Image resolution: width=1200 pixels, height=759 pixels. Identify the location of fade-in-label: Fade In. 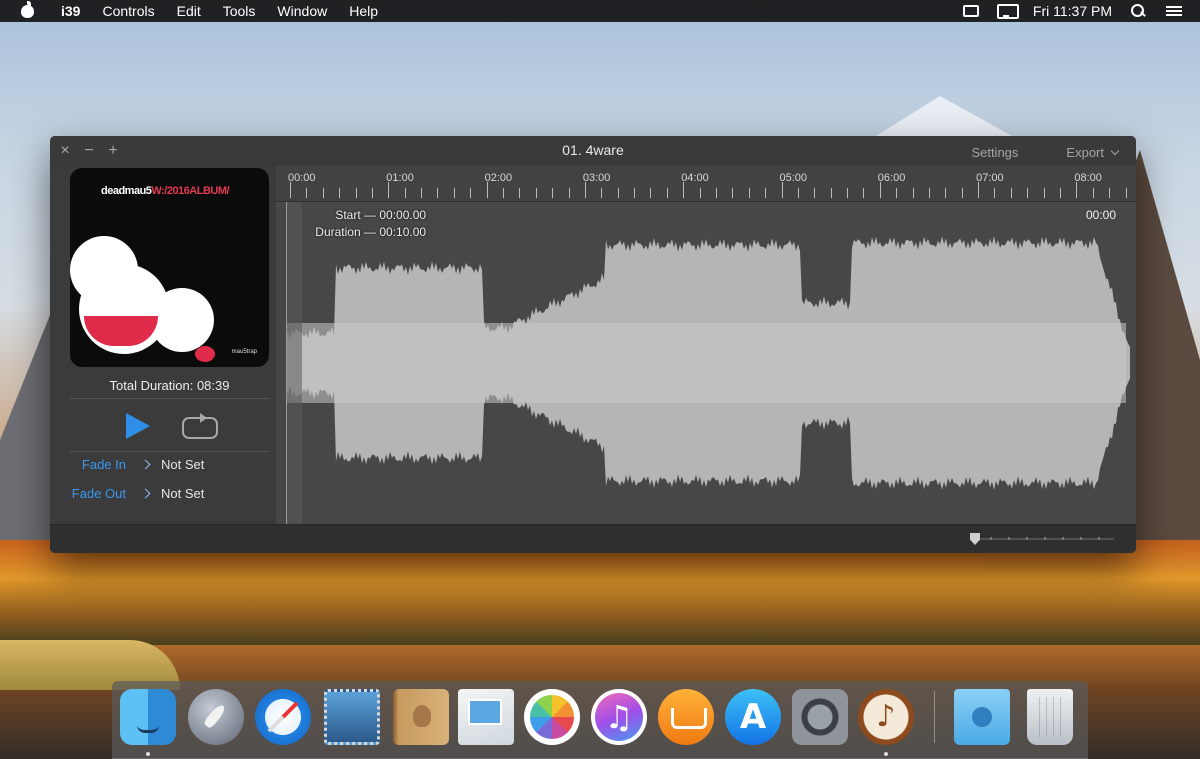
(98, 464).